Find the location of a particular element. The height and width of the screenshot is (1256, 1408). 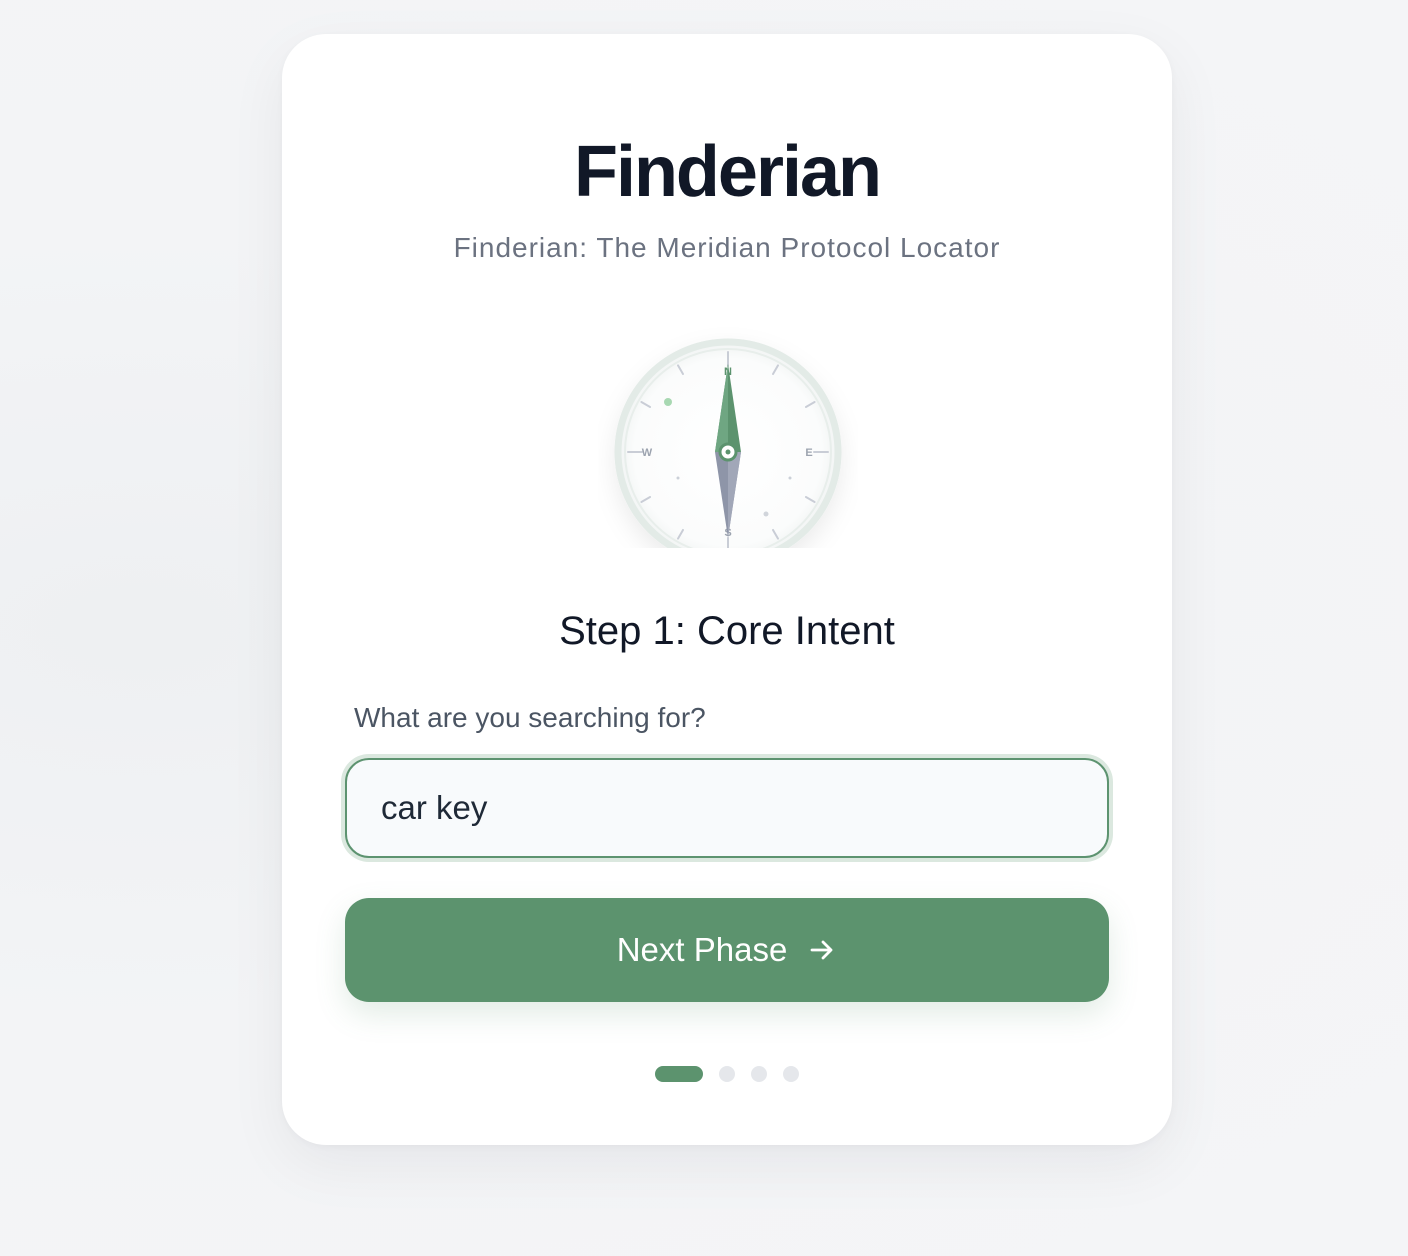

compass-west-label: W is located at coordinates (647, 453).